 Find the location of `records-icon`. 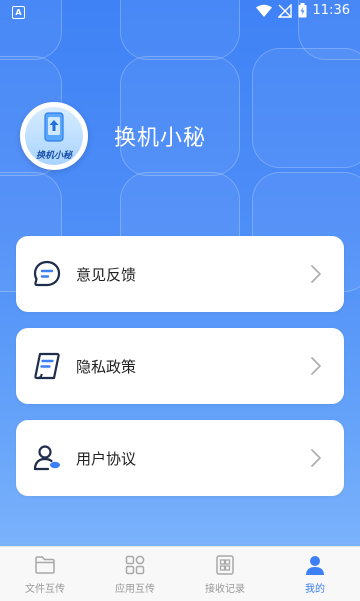

records-icon is located at coordinates (225, 565).